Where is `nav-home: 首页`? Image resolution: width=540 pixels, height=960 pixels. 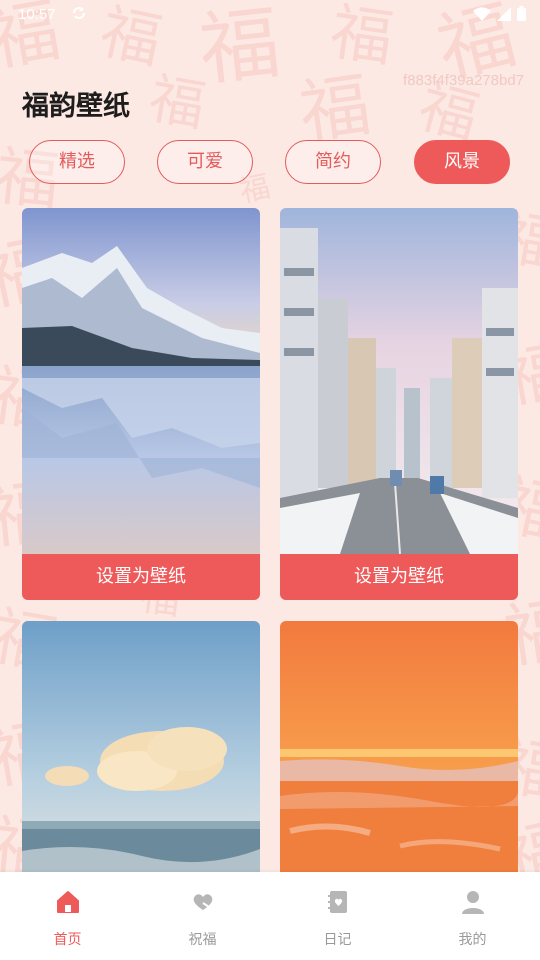
nav-home: 首页 is located at coordinates (67, 916).